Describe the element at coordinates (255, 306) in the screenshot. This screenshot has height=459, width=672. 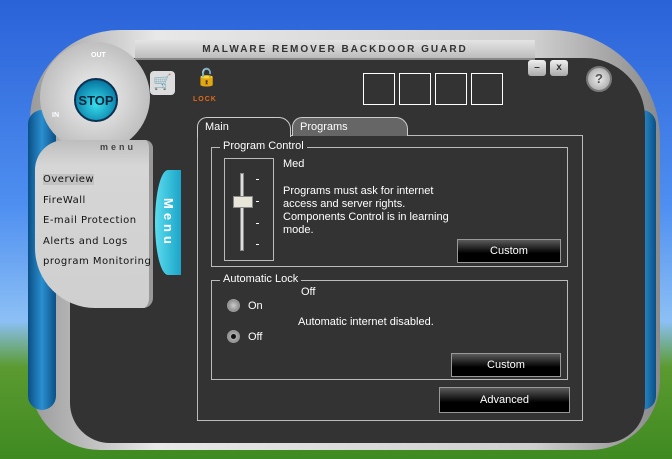
I see `lock-on-label: On` at that location.